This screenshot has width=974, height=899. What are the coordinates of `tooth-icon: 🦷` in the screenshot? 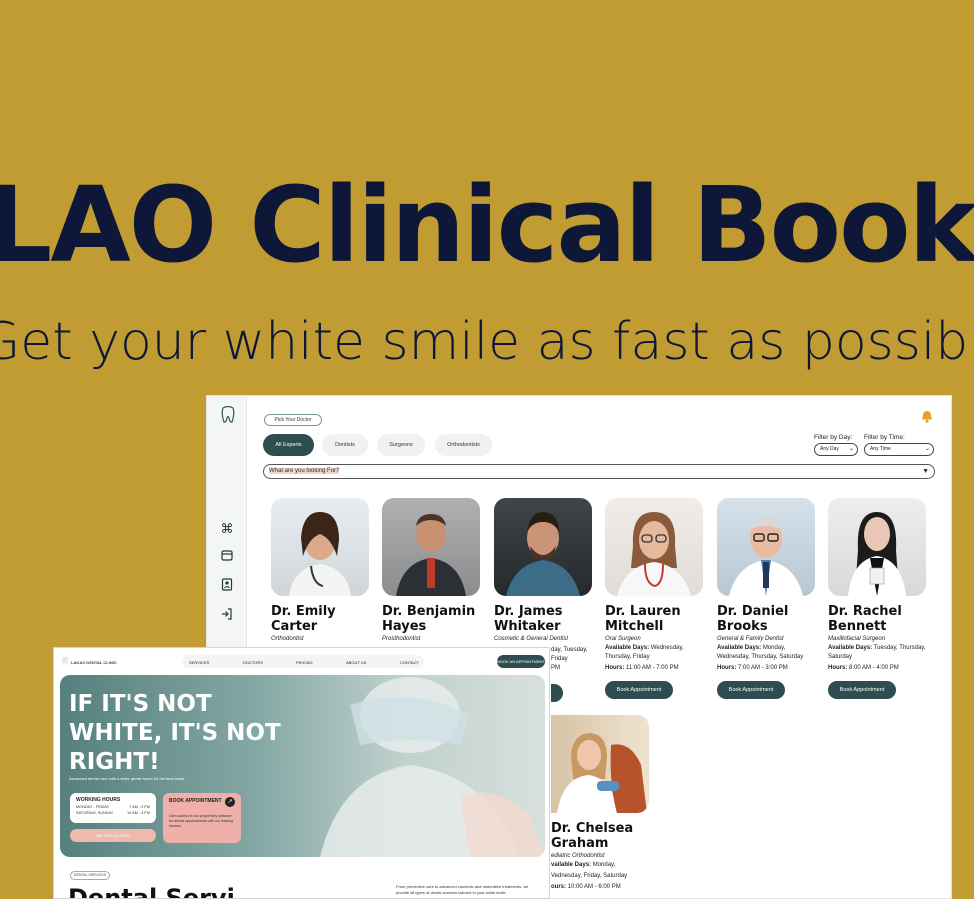 It's located at (65, 661).